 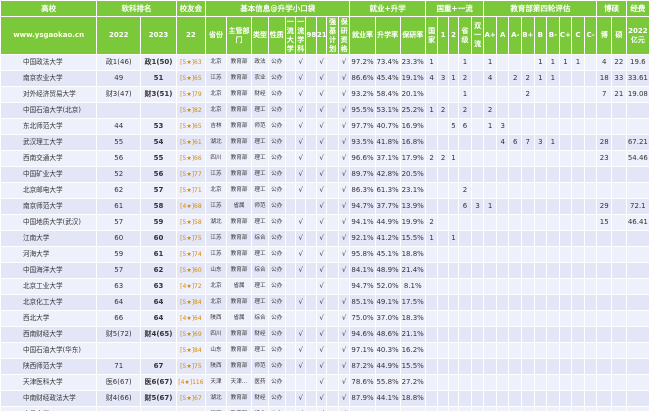 I want to click on cell-univ-name: 西南财经大学, so click(x=49, y=334).